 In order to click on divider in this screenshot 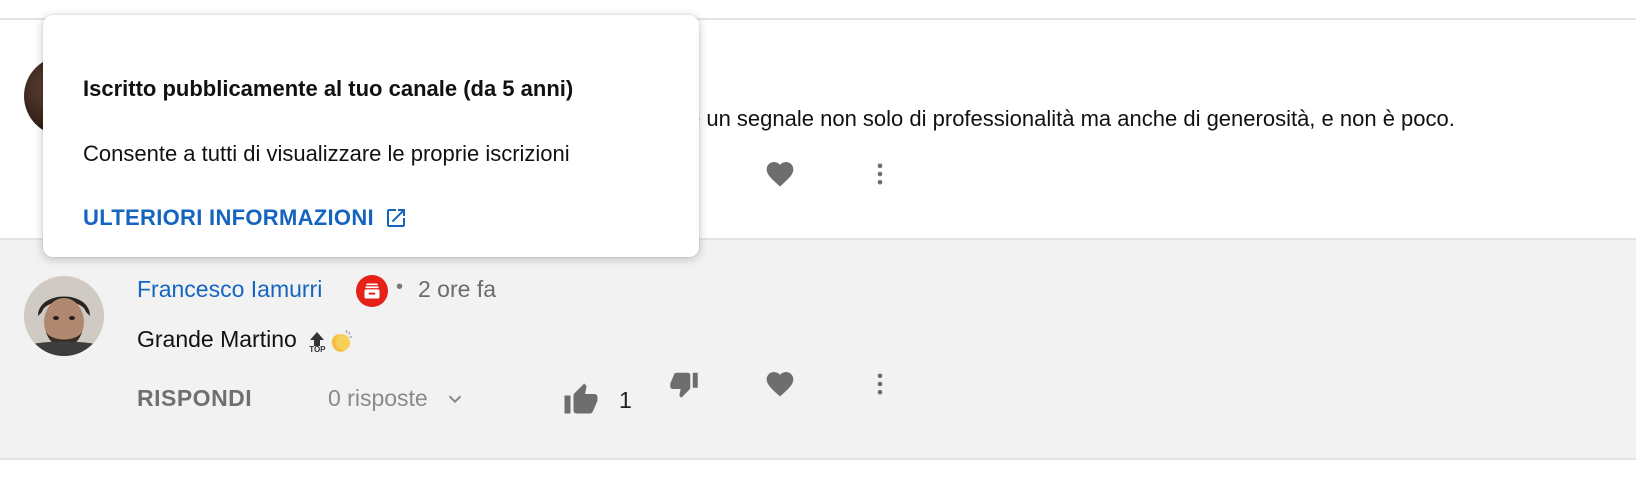, I will do `click(818, 459)`.